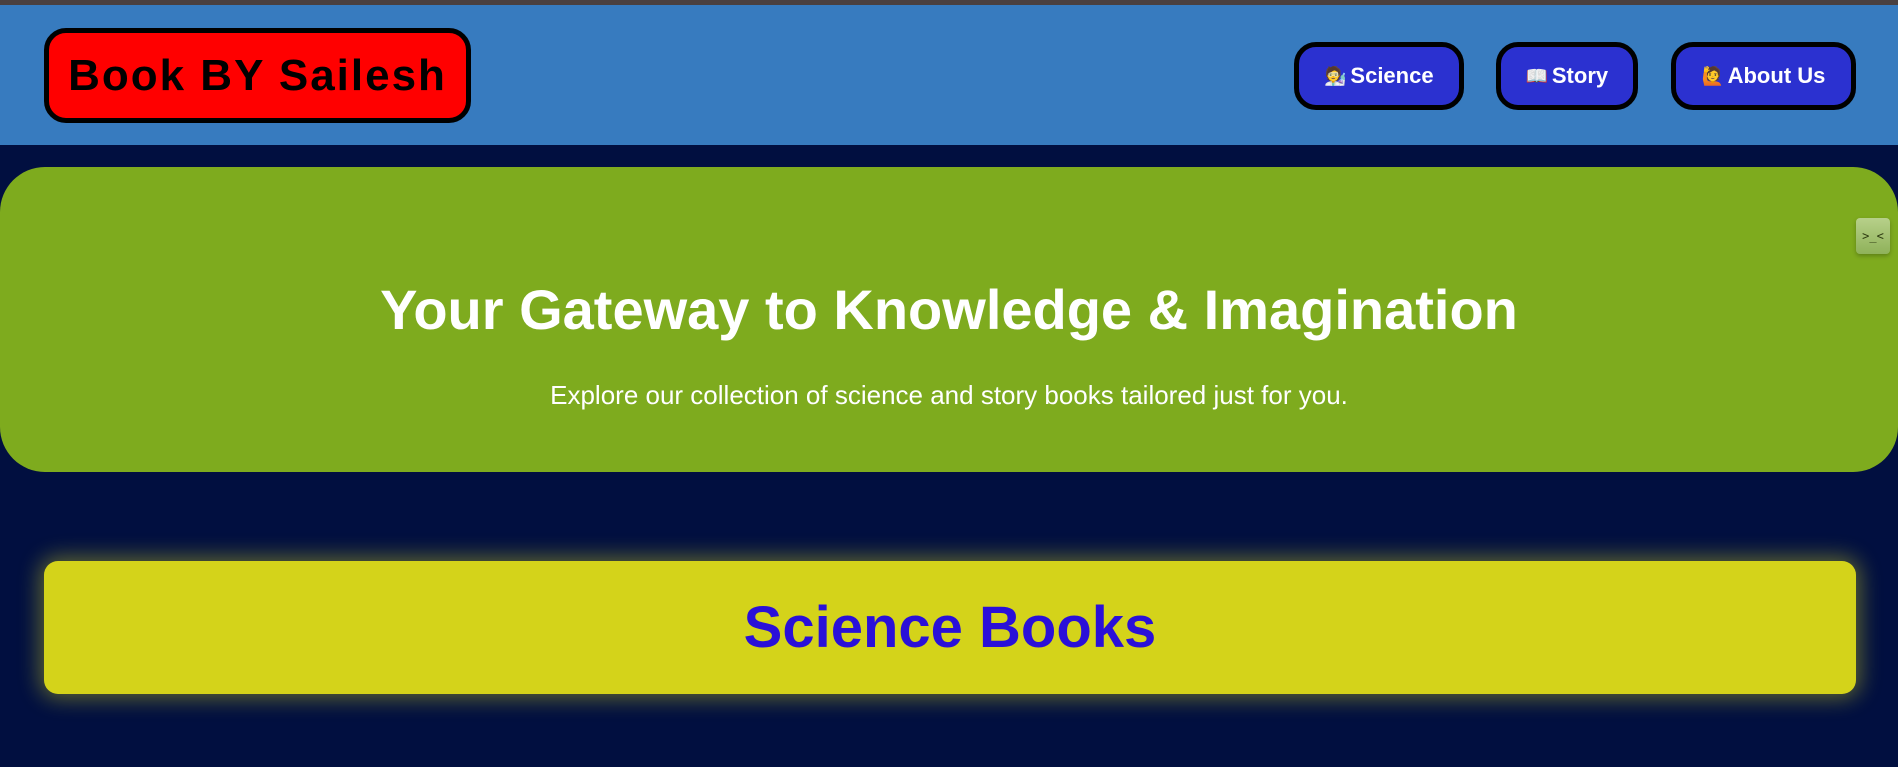  I want to click on nav-about-us-label: About Us, so click(1776, 75).